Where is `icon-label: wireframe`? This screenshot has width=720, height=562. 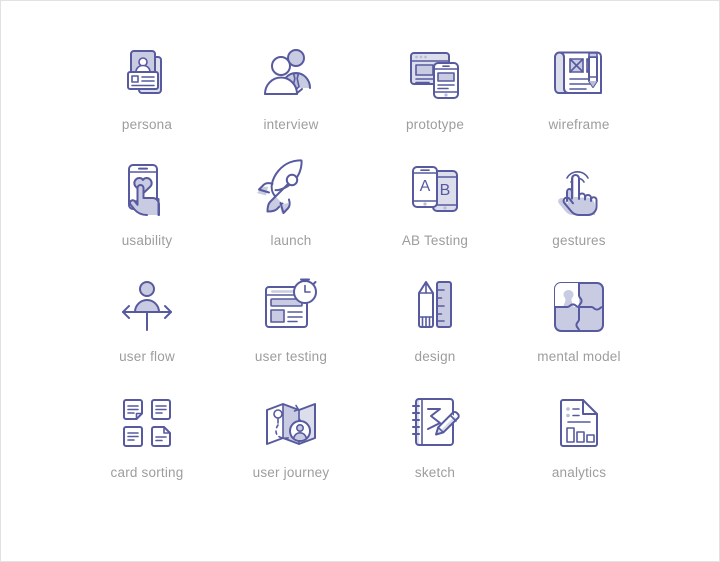 icon-label: wireframe is located at coordinates (579, 124).